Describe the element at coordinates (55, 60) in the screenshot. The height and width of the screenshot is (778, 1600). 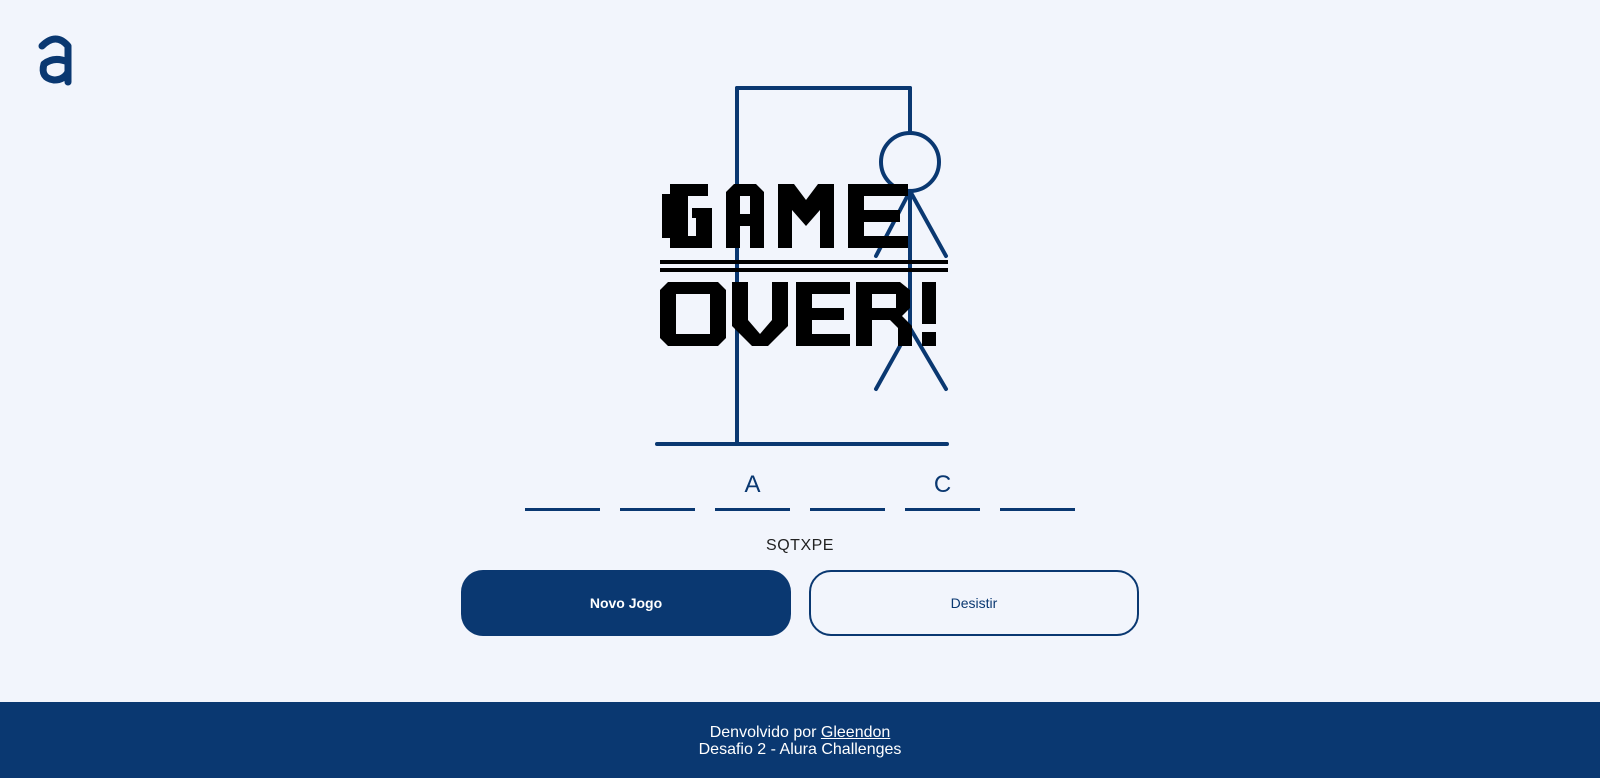
I see `alura-logo-icon` at that location.